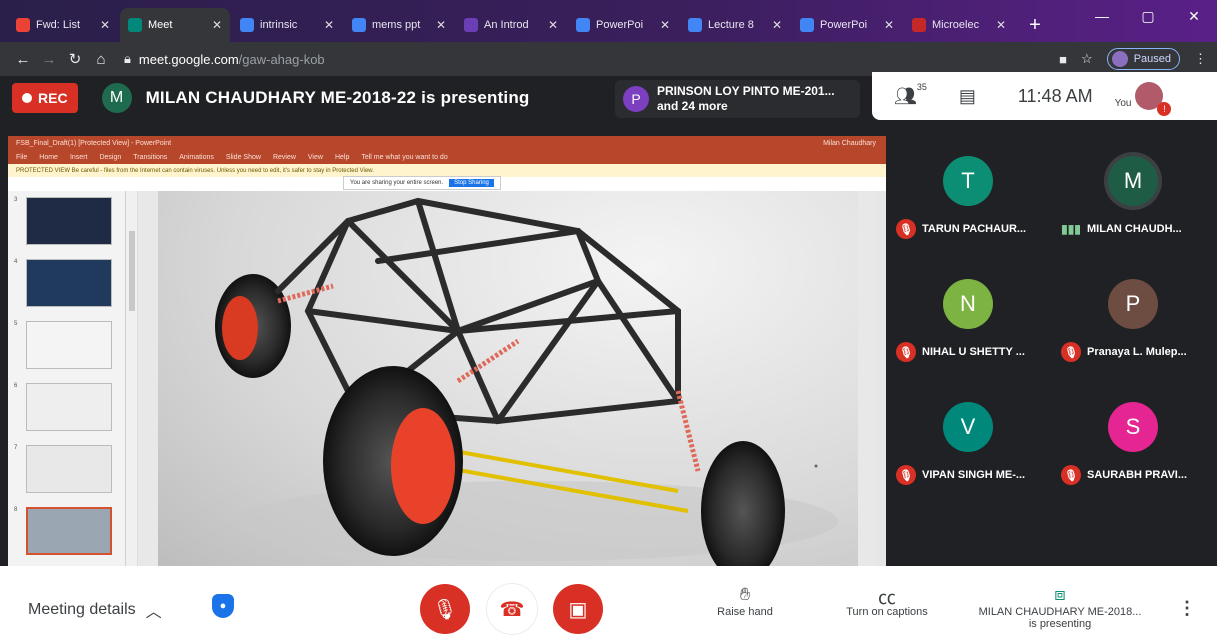 This screenshot has height=635, width=1217. What do you see at coordinates (959, 25) in the screenshot?
I see `browser-tab: Microelec ✕` at bounding box center [959, 25].